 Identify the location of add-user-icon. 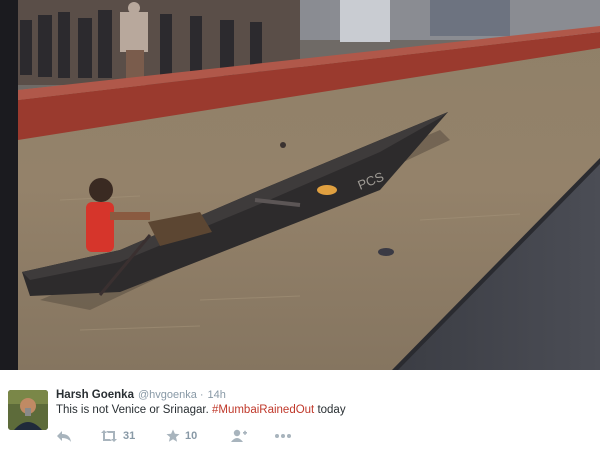
(239, 435).